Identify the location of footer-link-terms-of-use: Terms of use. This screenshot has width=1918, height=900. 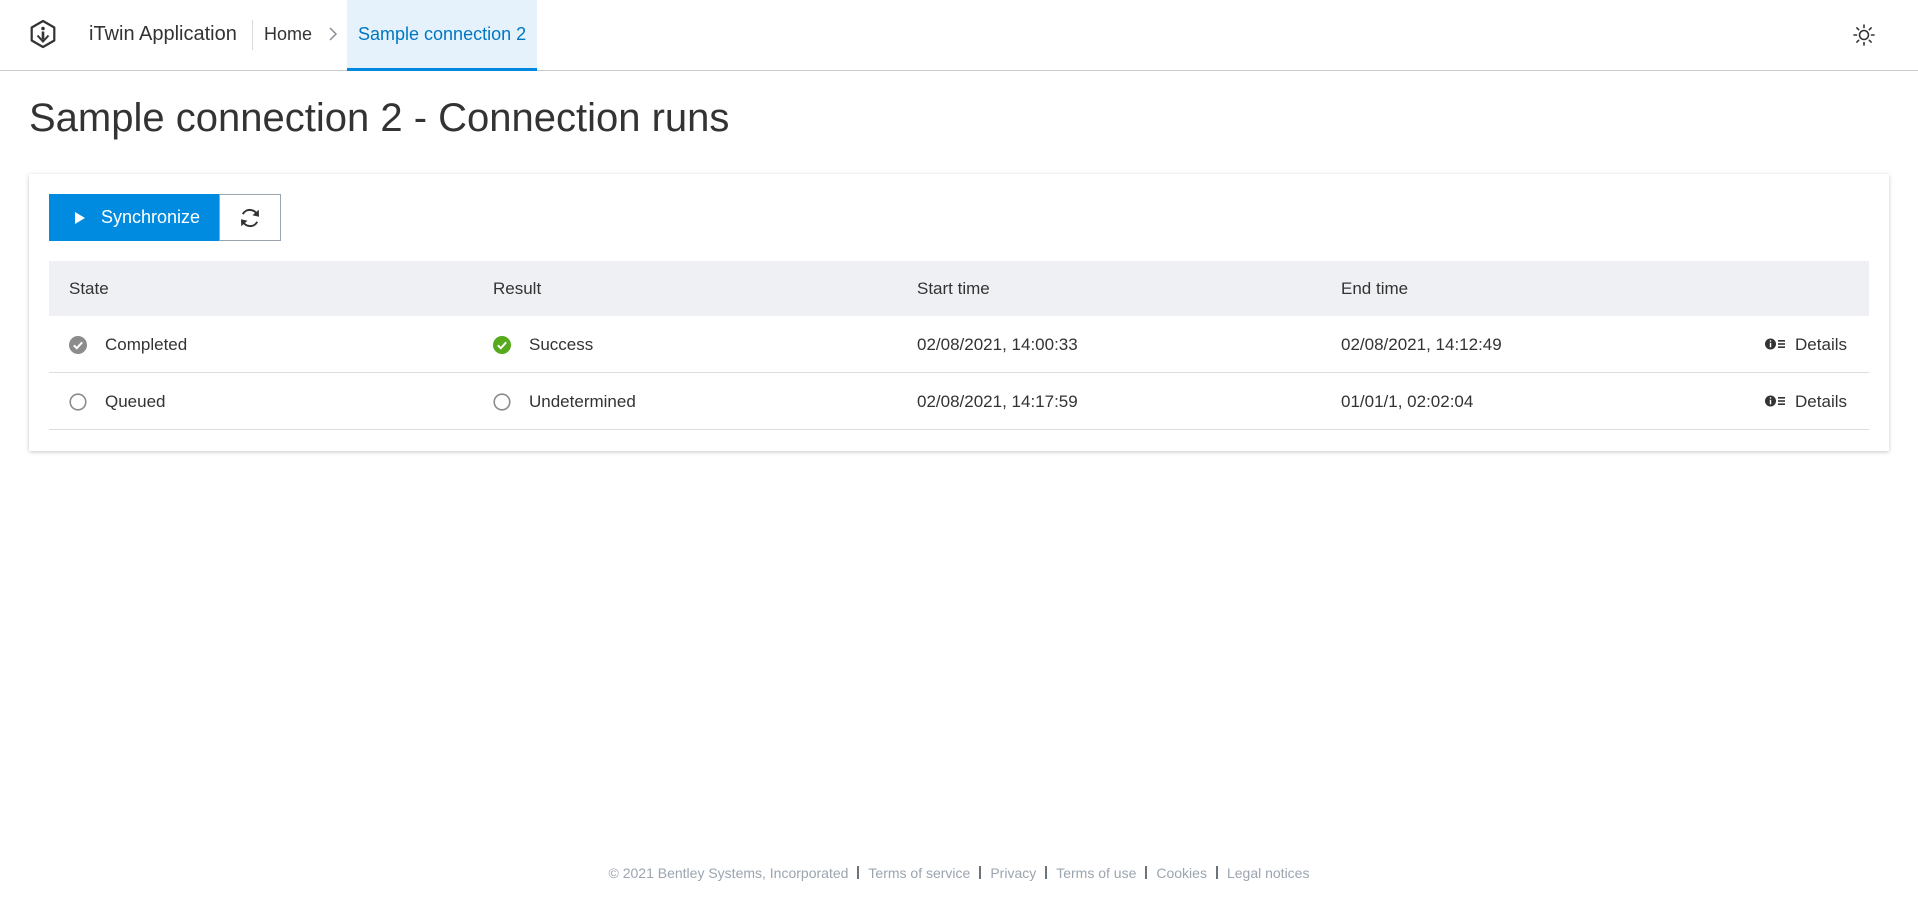
(1096, 873).